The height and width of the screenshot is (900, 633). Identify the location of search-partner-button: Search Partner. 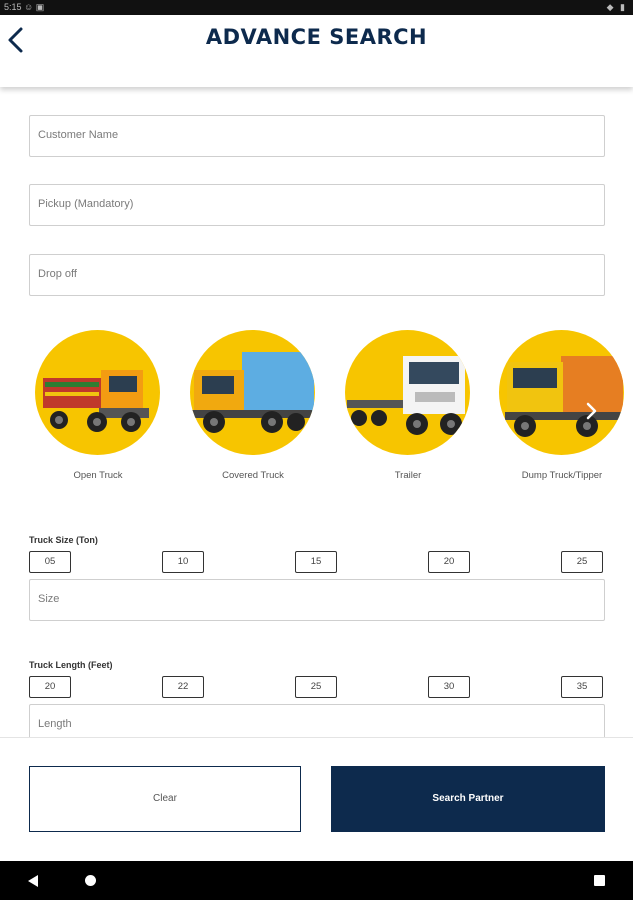
(468, 799).